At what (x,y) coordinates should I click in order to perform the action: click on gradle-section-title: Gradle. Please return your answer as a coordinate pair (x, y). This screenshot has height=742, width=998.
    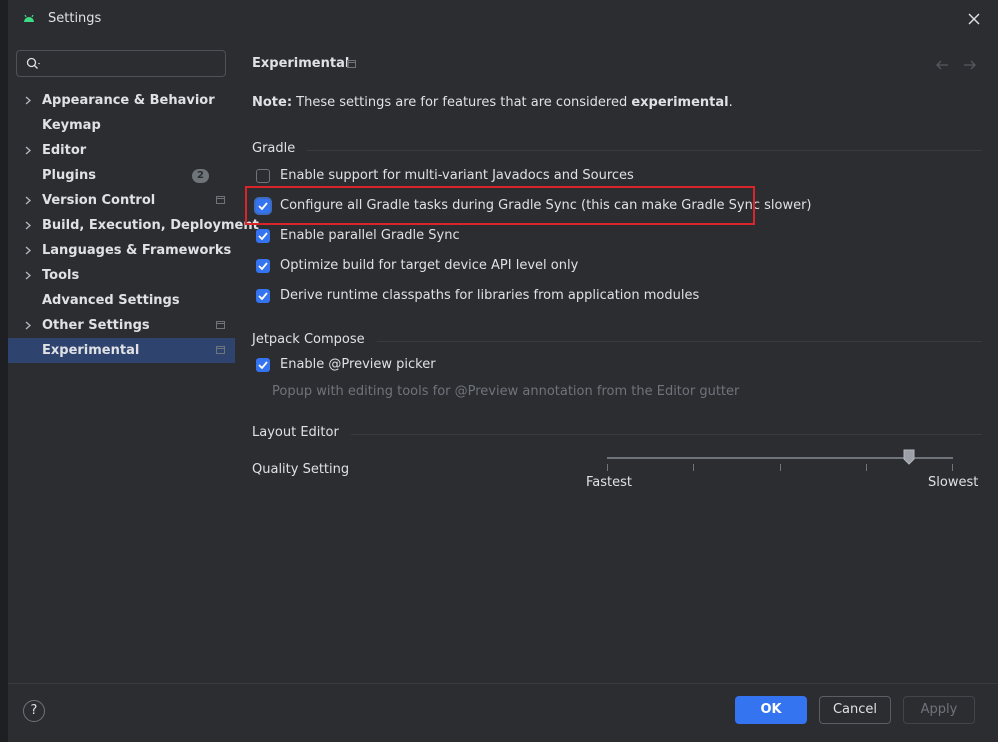
    Looking at the image, I should click on (280, 148).